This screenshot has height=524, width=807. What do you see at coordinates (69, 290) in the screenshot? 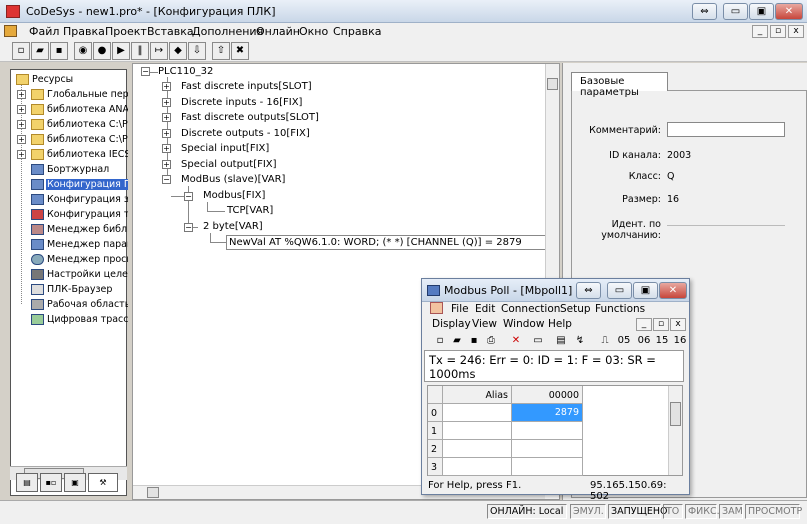
I see `tree-item-plc-browser: ПЛК-Браузер` at bounding box center [69, 290].